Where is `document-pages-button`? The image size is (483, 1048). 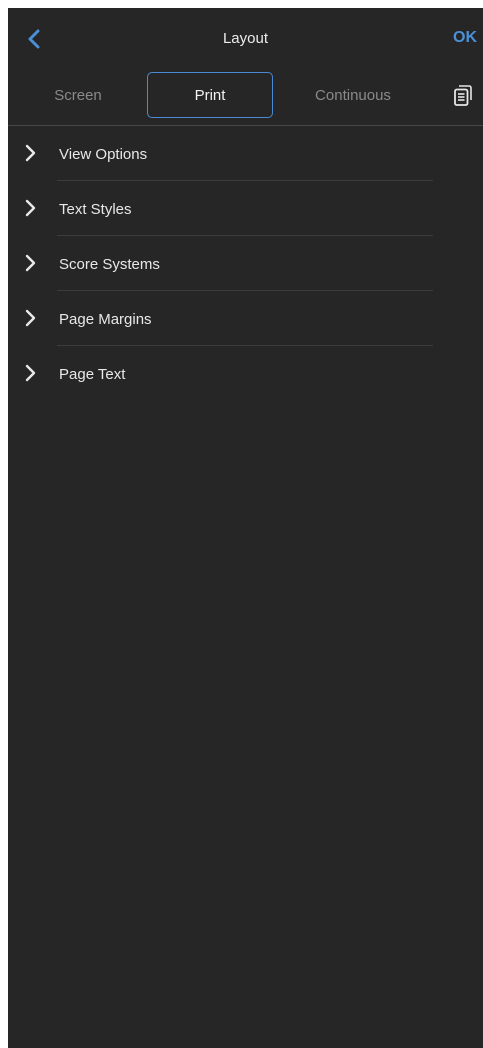
document-pages-button is located at coordinates (463, 96).